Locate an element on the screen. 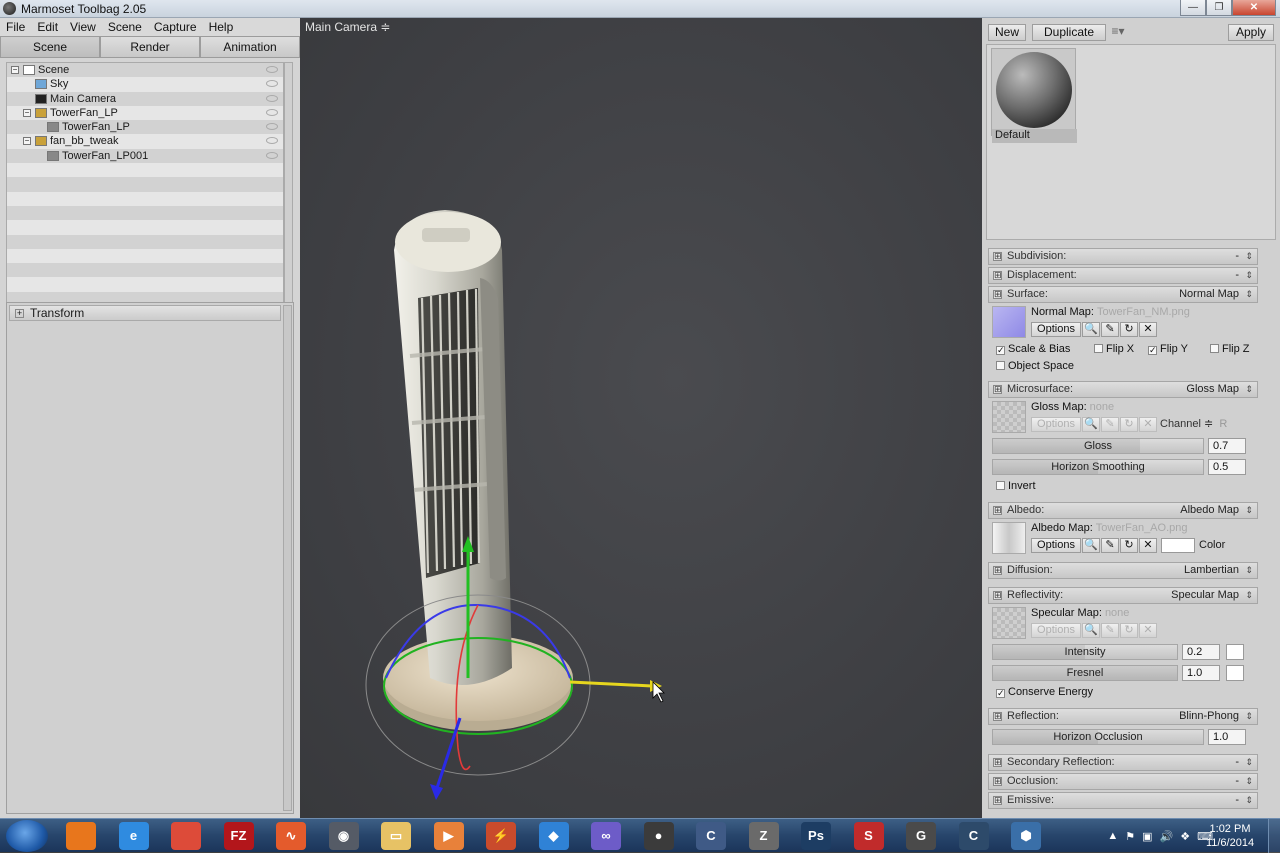 This screenshot has height=853, width=1280. fresnel-value-field: 1.0 is located at coordinates (1201, 673).